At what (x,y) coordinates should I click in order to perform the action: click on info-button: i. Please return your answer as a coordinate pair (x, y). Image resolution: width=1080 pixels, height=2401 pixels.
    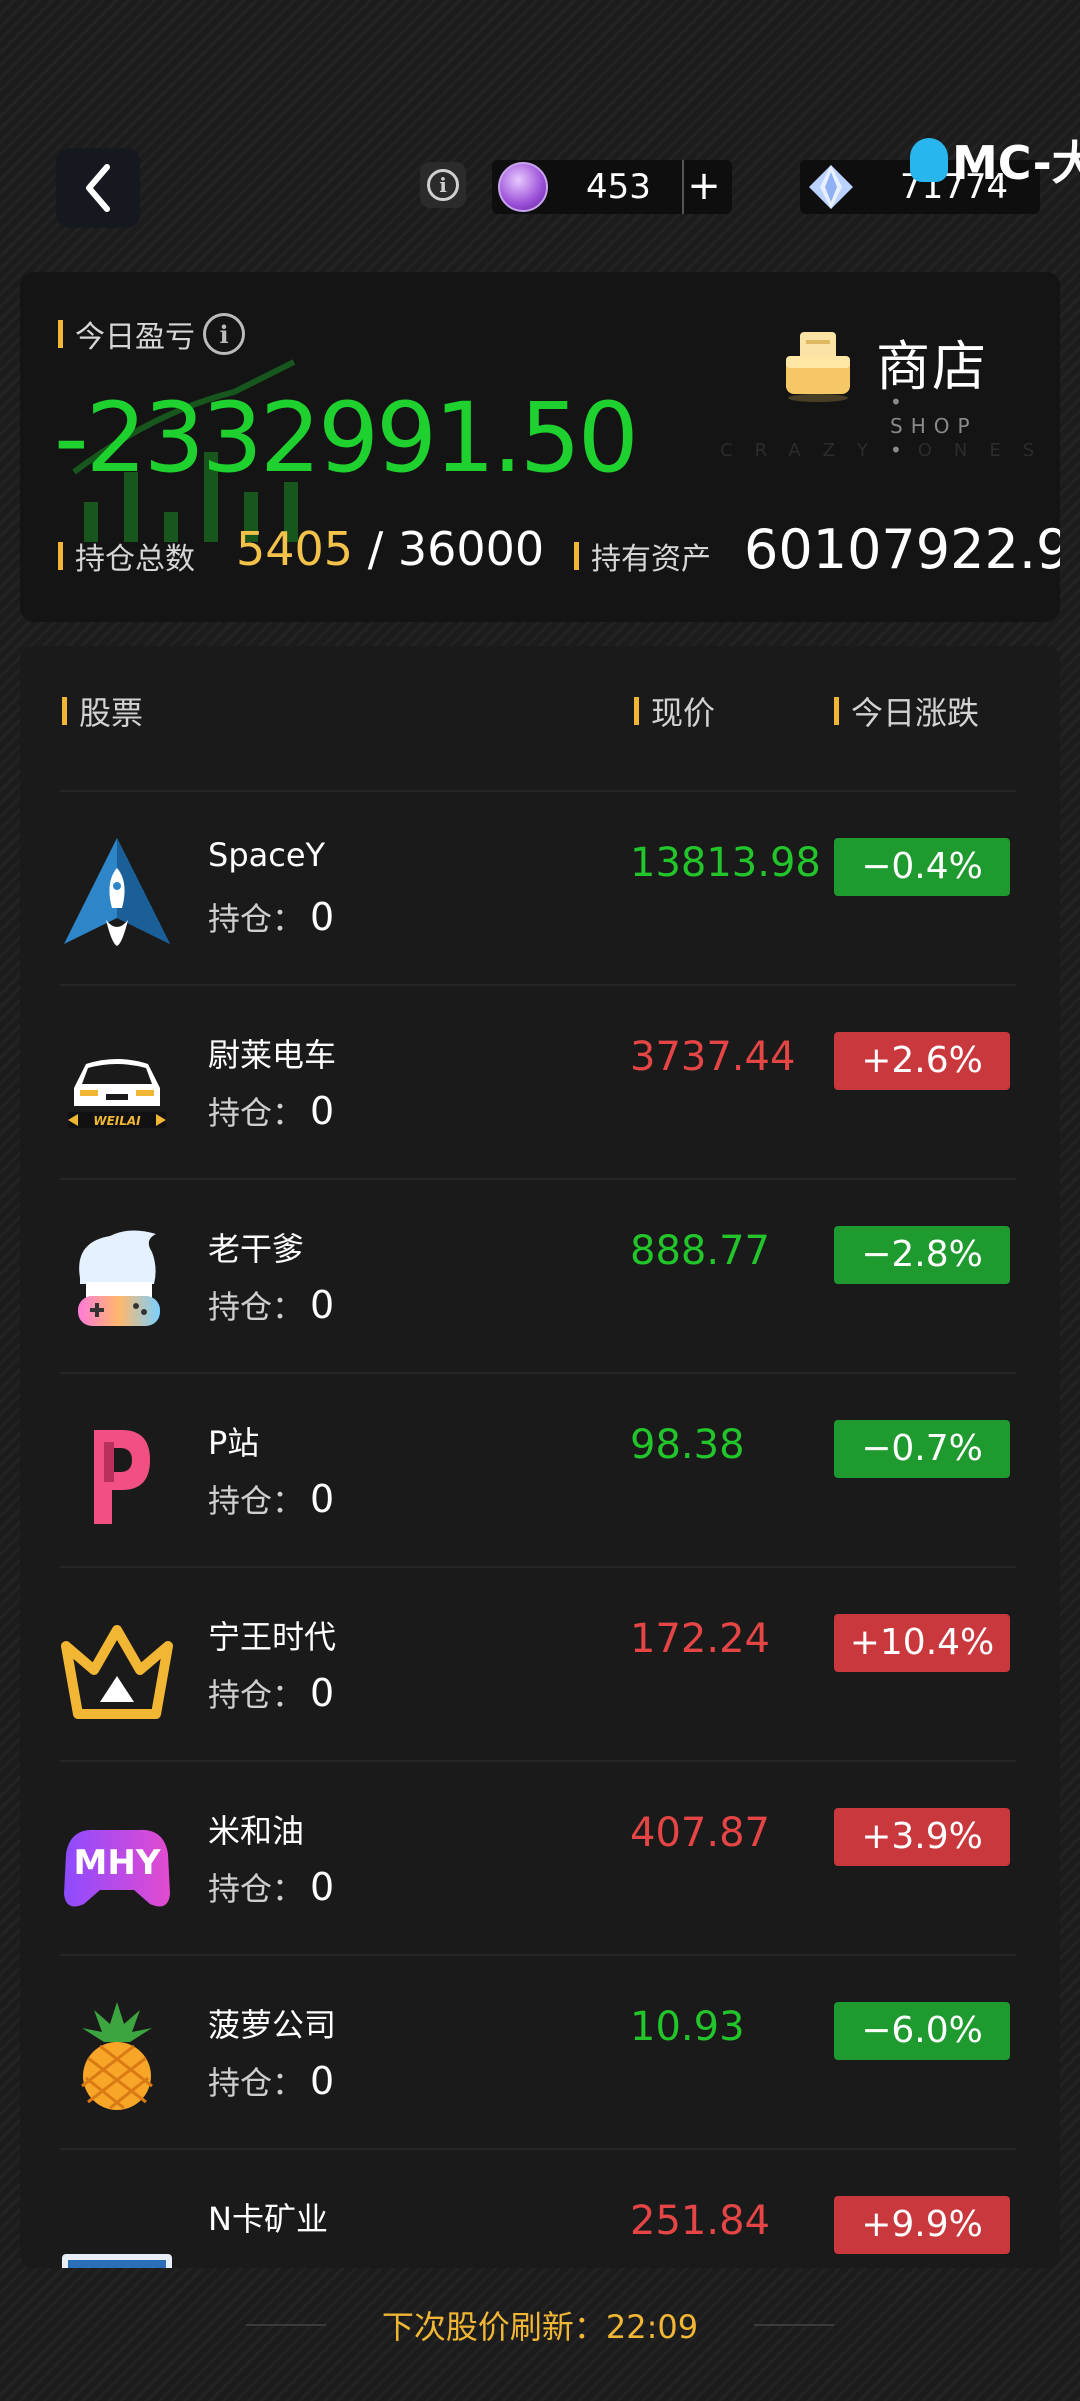
    Looking at the image, I should click on (443, 185).